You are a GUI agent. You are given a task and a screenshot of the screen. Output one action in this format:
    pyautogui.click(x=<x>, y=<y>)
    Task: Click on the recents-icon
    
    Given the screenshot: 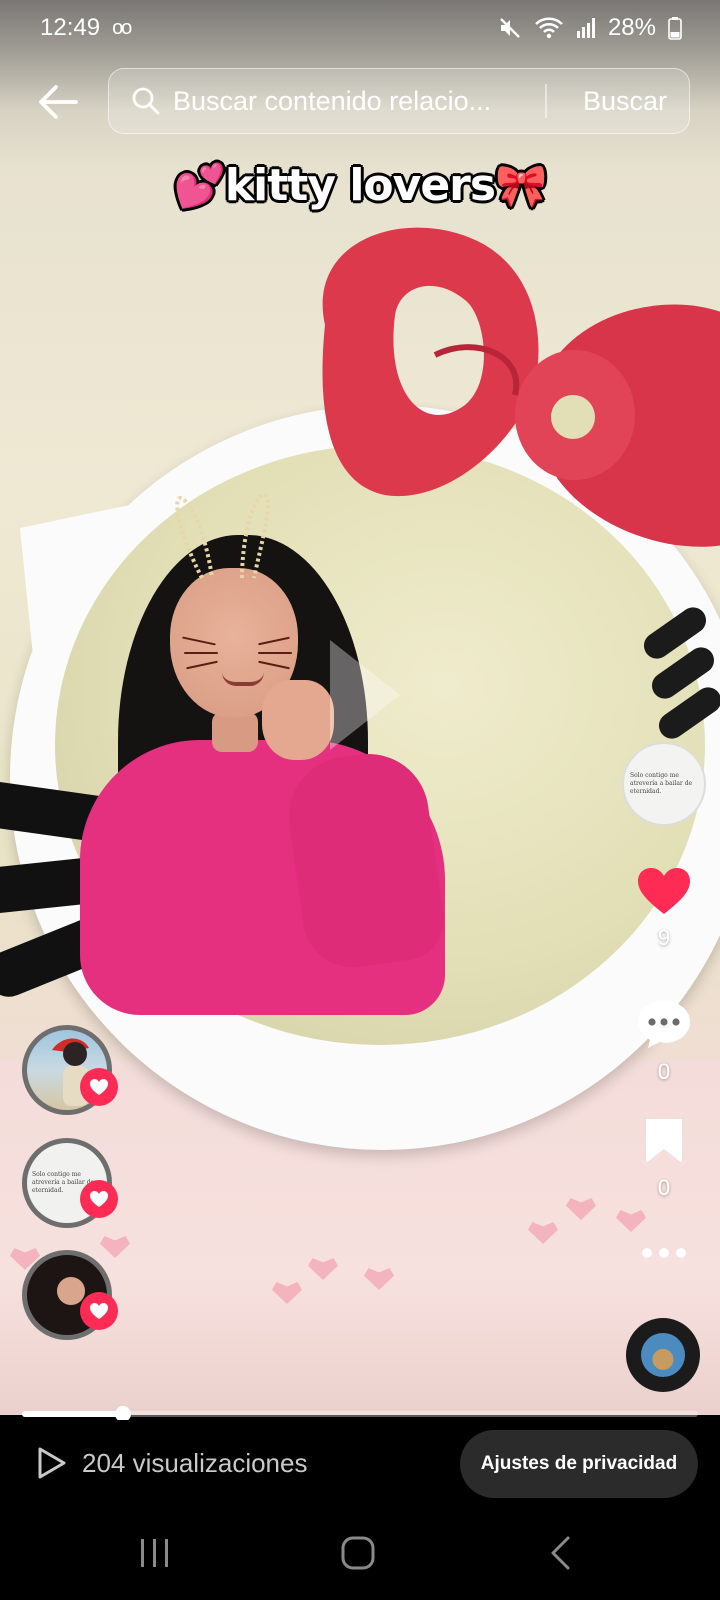 What is the action you would take?
    pyautogui.click(x=155, y=1553)
    